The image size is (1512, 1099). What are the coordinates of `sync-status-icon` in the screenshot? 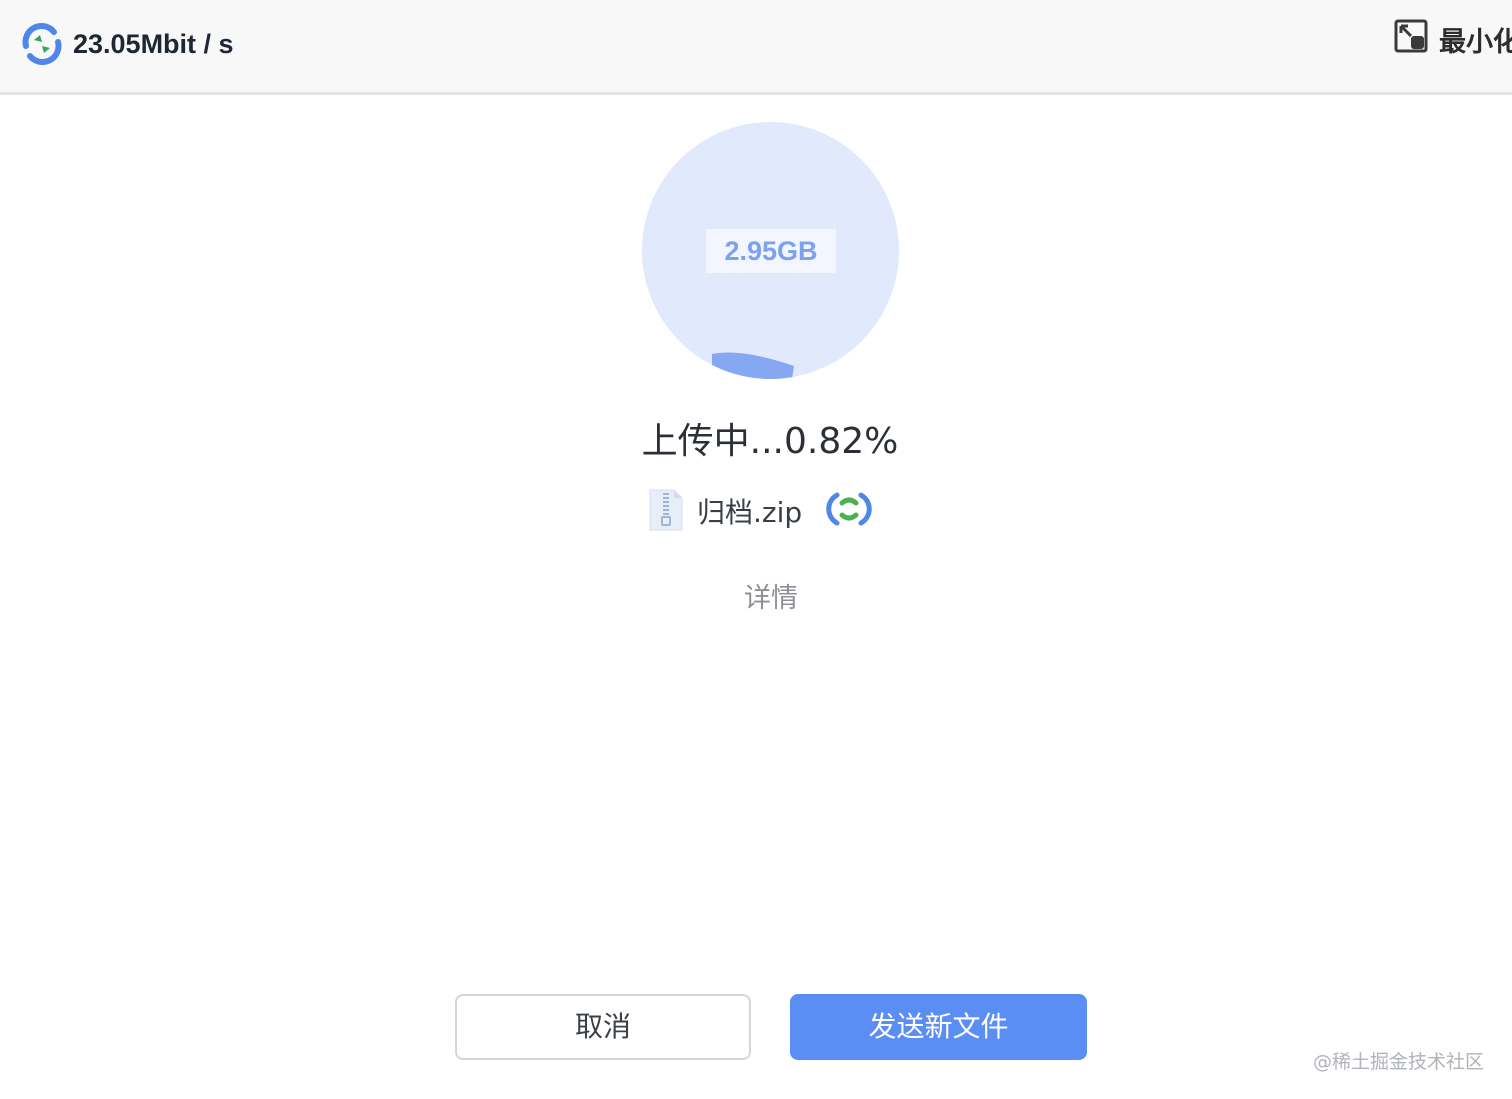 It's located at (849, 509).